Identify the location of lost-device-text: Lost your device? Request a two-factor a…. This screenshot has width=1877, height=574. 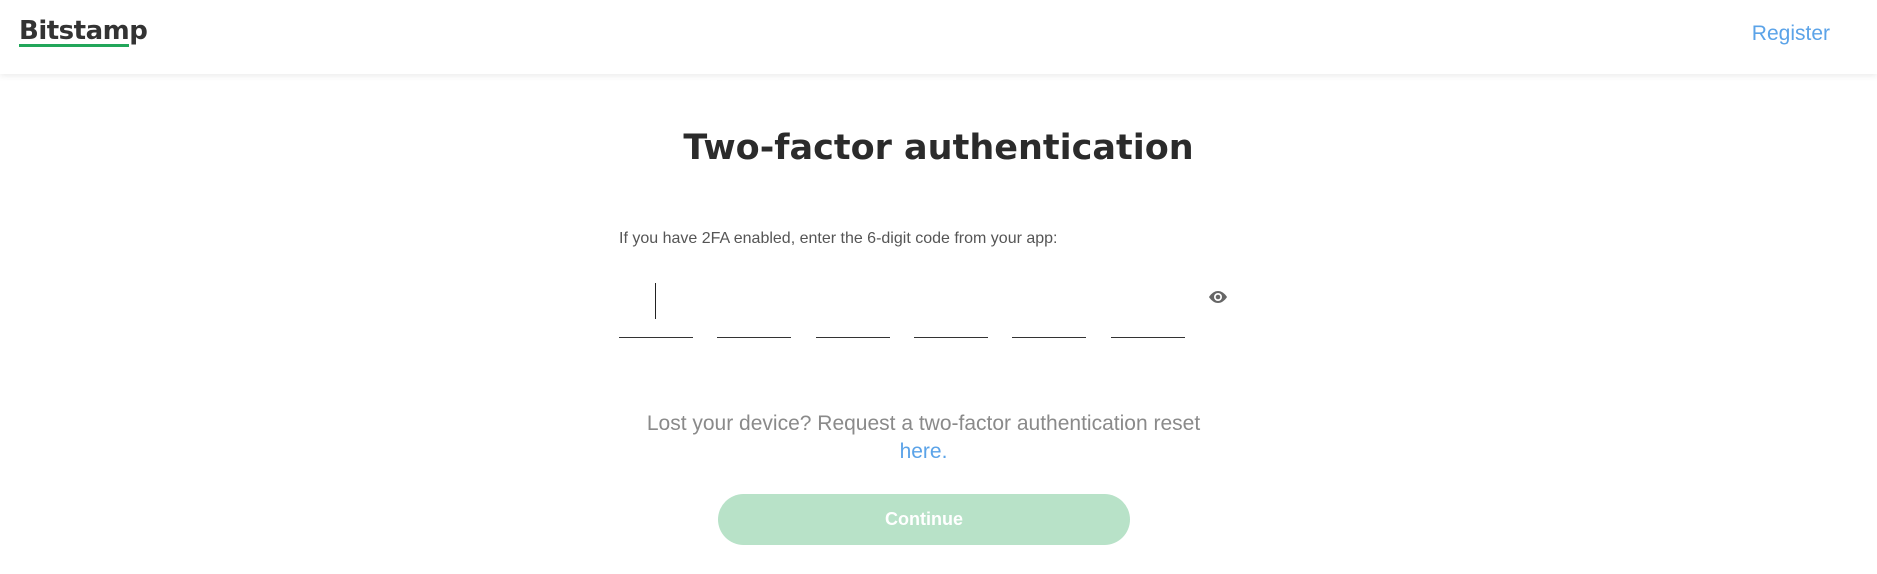
(923, 423).